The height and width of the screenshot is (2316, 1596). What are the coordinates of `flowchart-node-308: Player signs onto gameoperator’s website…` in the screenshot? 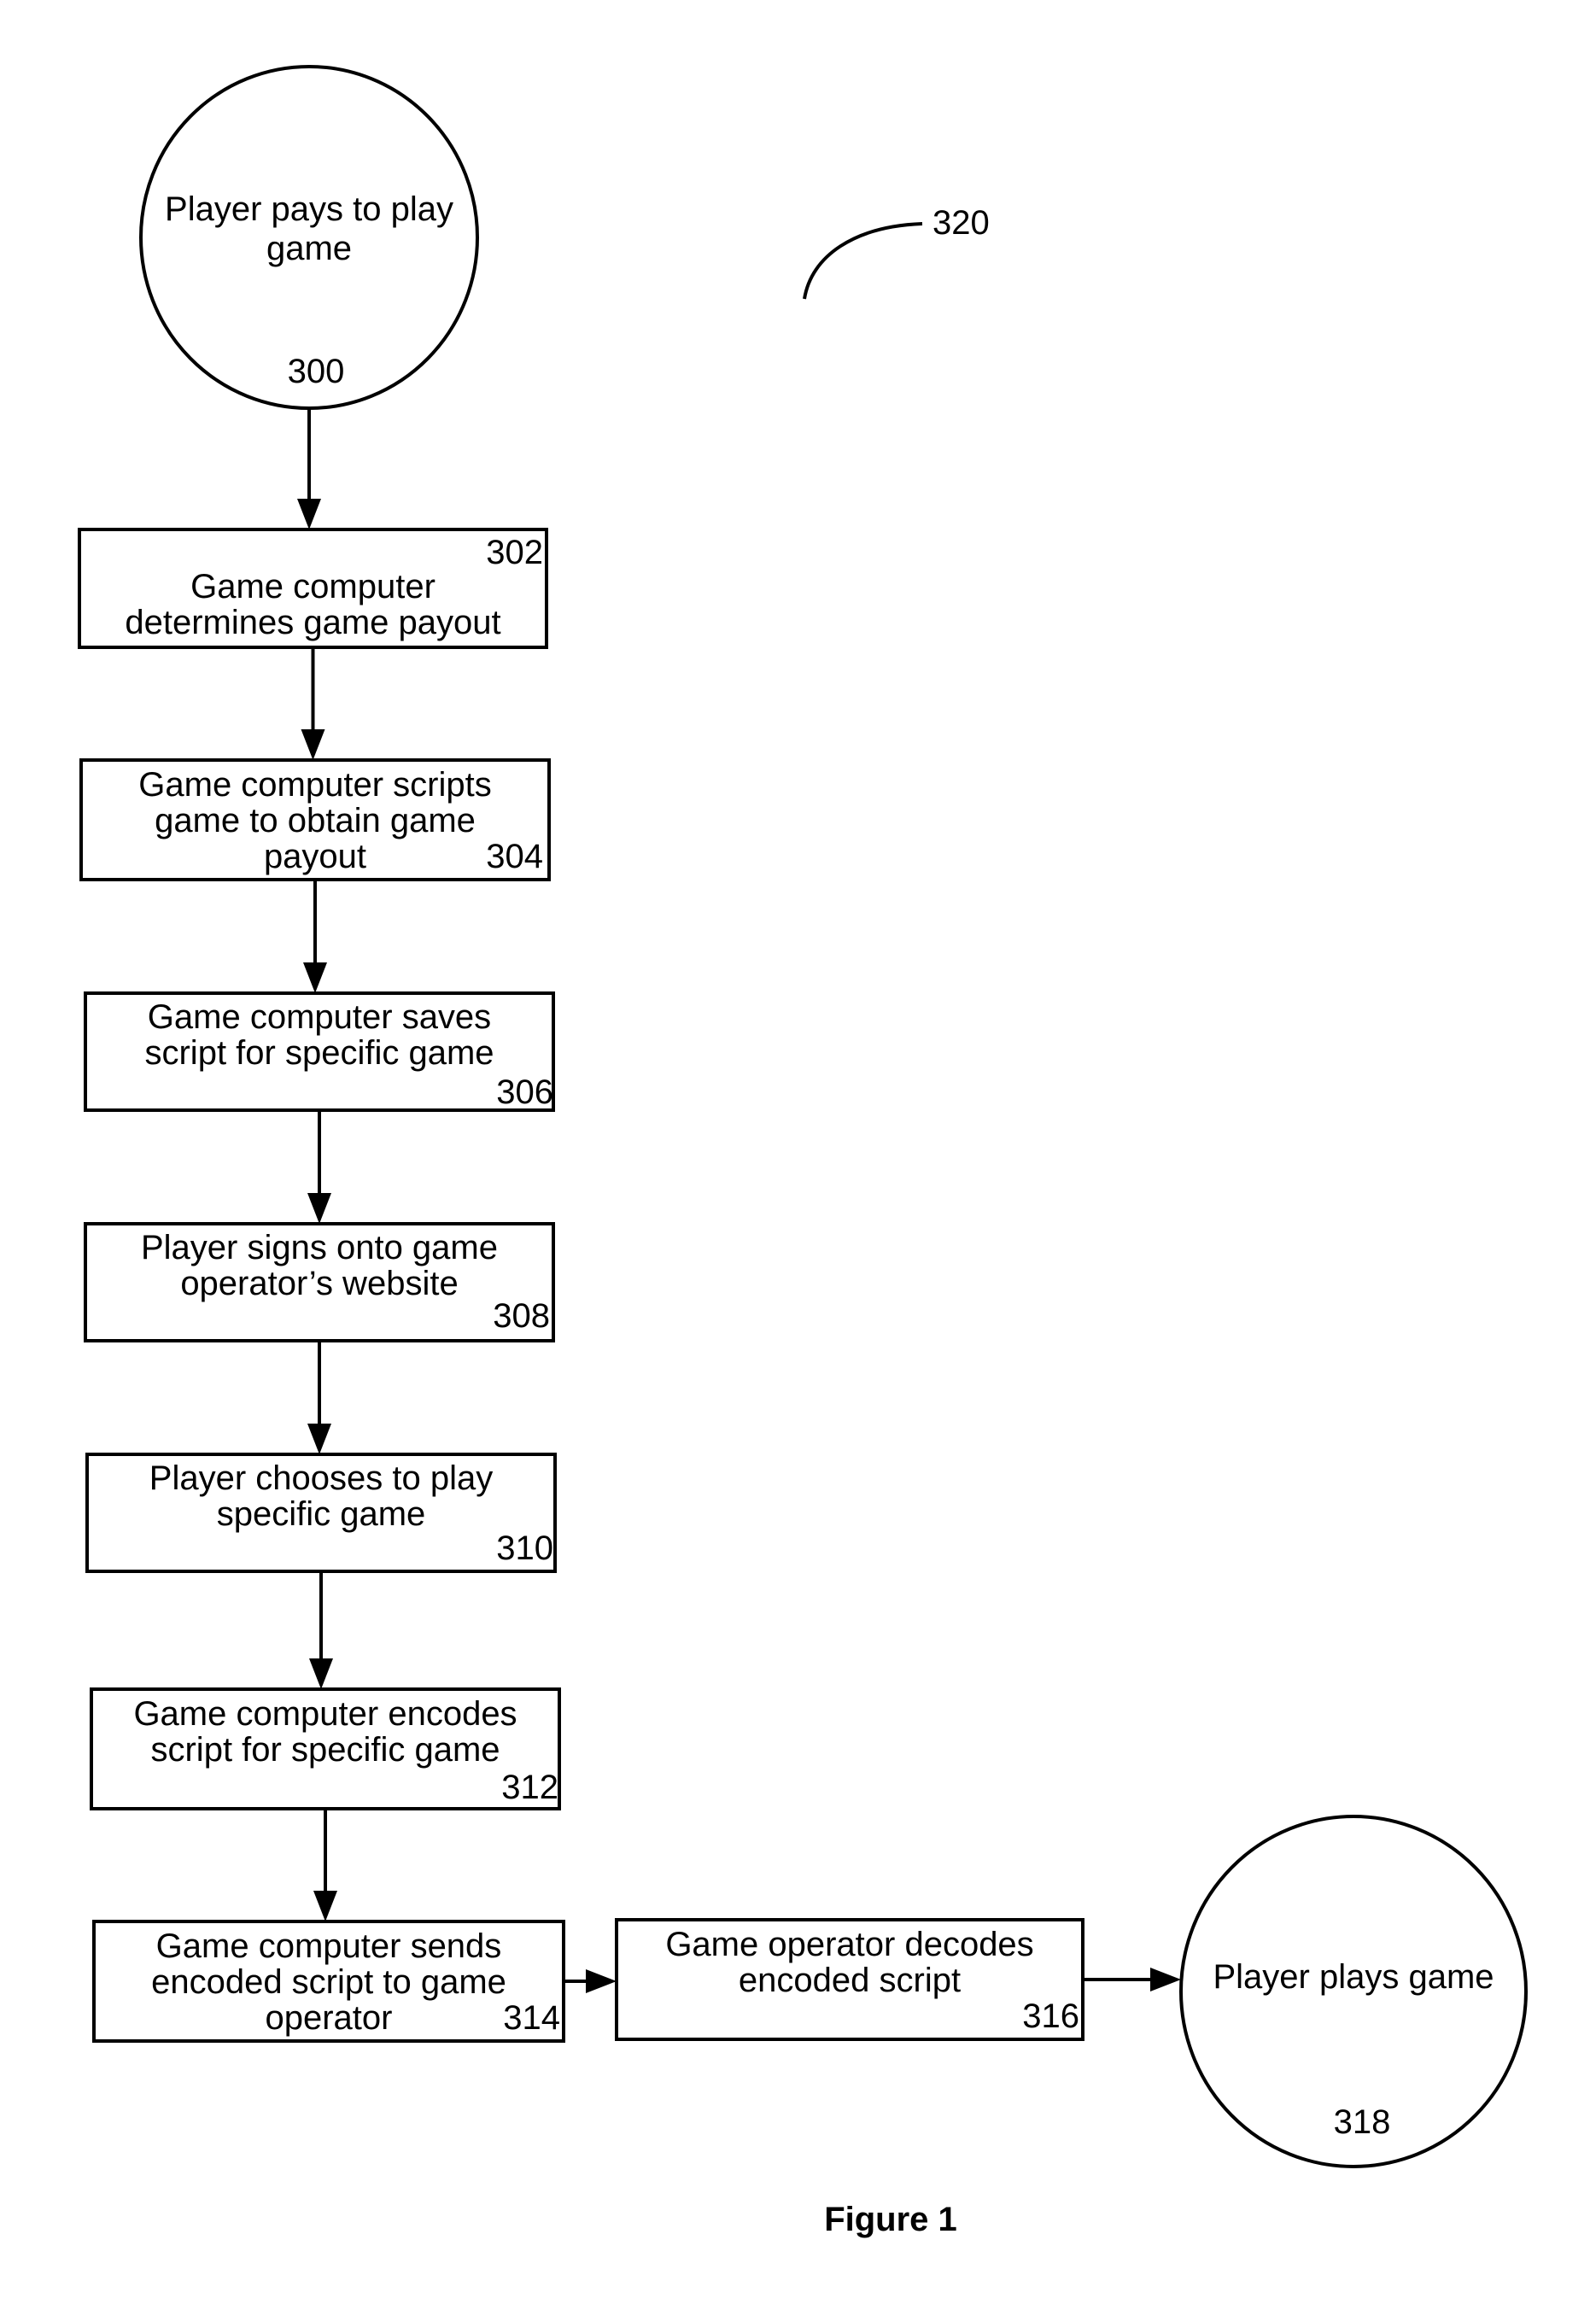 It's located at (319, 1282).